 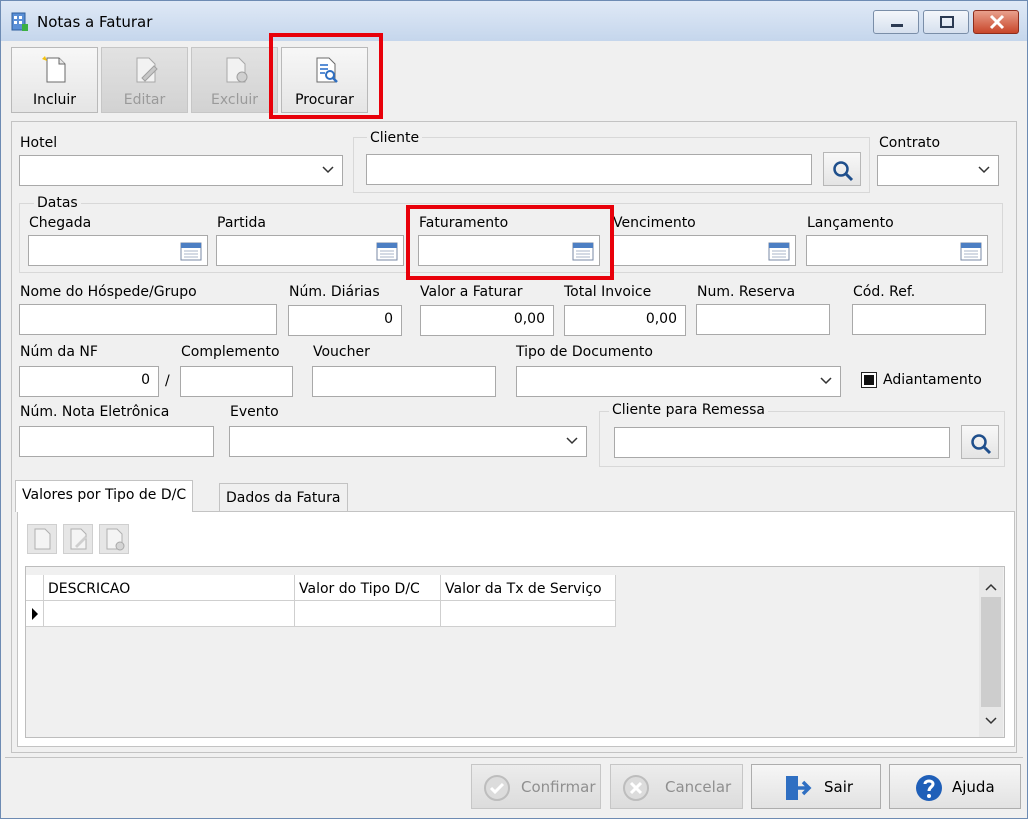 What do you see at coordinates (169, 588) in the screenshot?
I see `column-header-descricao: DESCRICAO` at bounding box center [169, 588].